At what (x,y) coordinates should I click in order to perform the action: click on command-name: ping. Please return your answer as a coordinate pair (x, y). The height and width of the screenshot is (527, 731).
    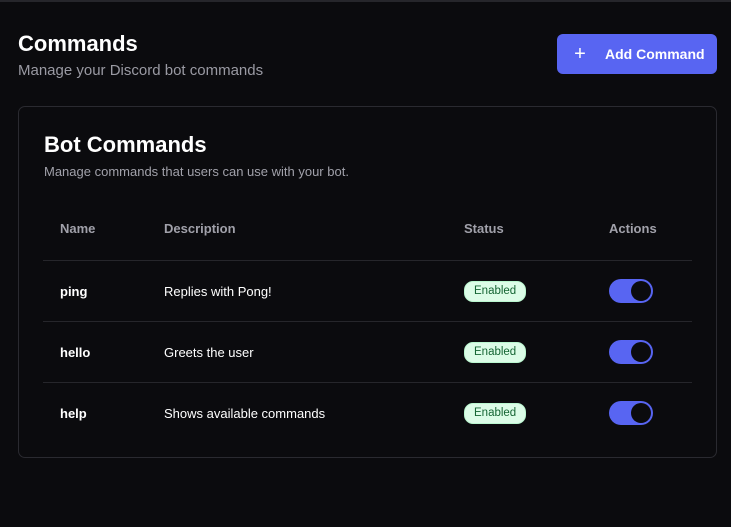
    Looking at the image, I should click on (74, 291).